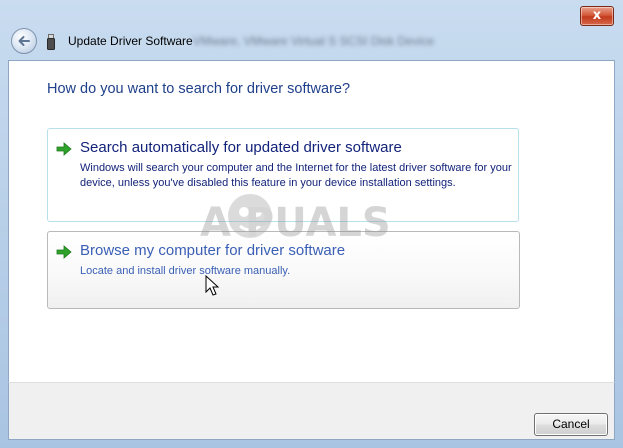 The width and height of the screenshot is (623, 448). I want to click on back-arrow-icon, so click(24, 41).